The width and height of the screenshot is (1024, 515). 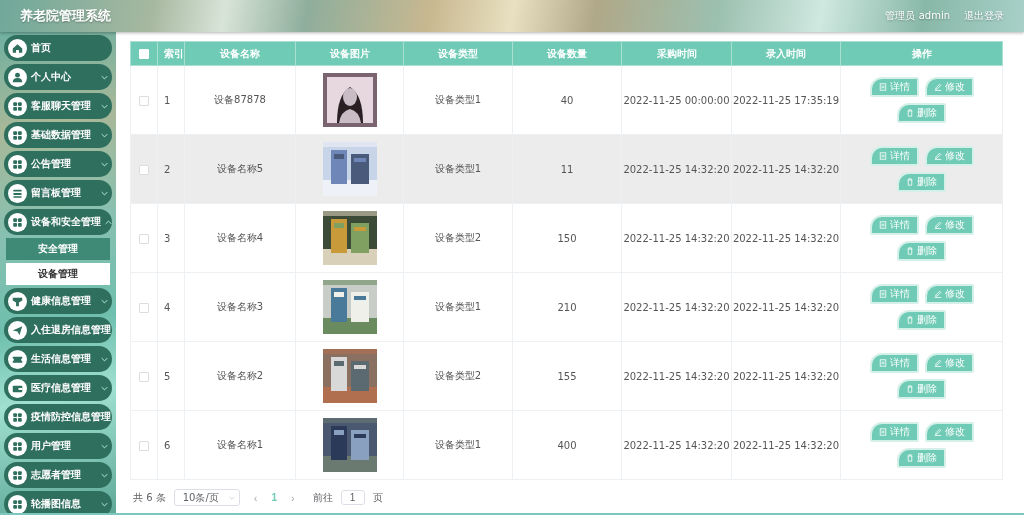 I want to click on submenu-item: 设备管理, so click(x=58, y=274).